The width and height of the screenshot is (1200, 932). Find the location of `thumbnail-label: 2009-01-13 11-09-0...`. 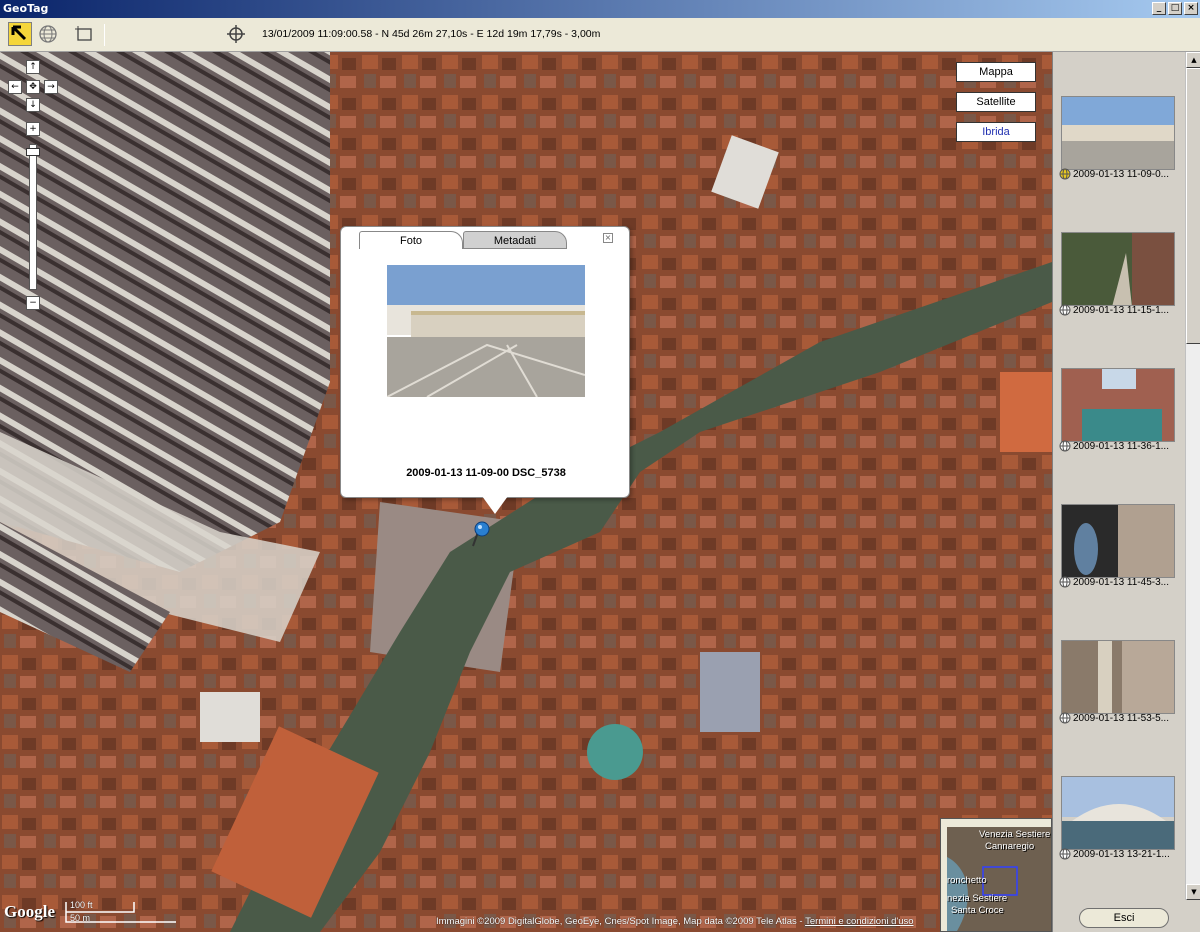

thumbnail-label: 2009-01-13 11-09-0... is located at coordinates (1121, 174).